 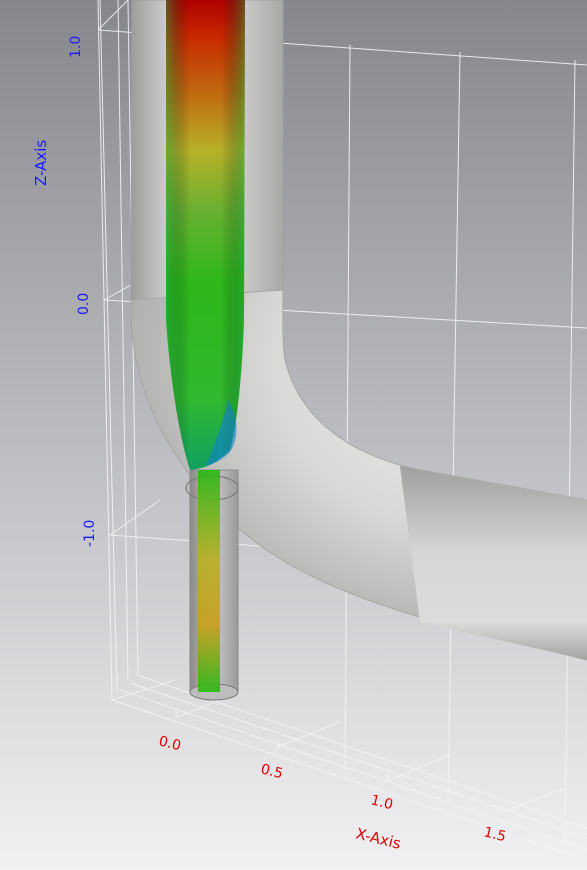 I want to click on flow-velocity-slice-edge, so click(x=205, y=235).